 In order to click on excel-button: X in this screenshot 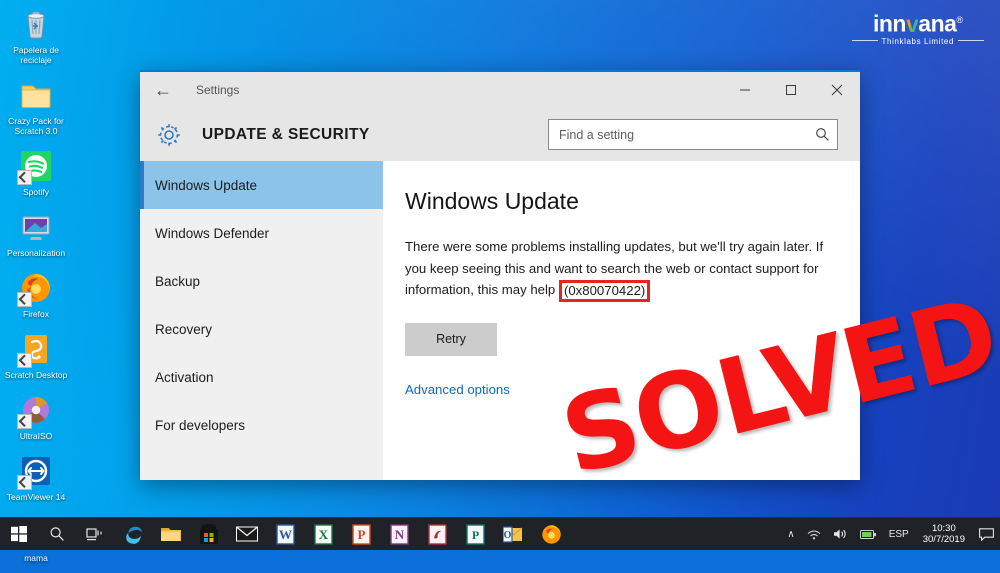, I will do `click(323, 534)`.